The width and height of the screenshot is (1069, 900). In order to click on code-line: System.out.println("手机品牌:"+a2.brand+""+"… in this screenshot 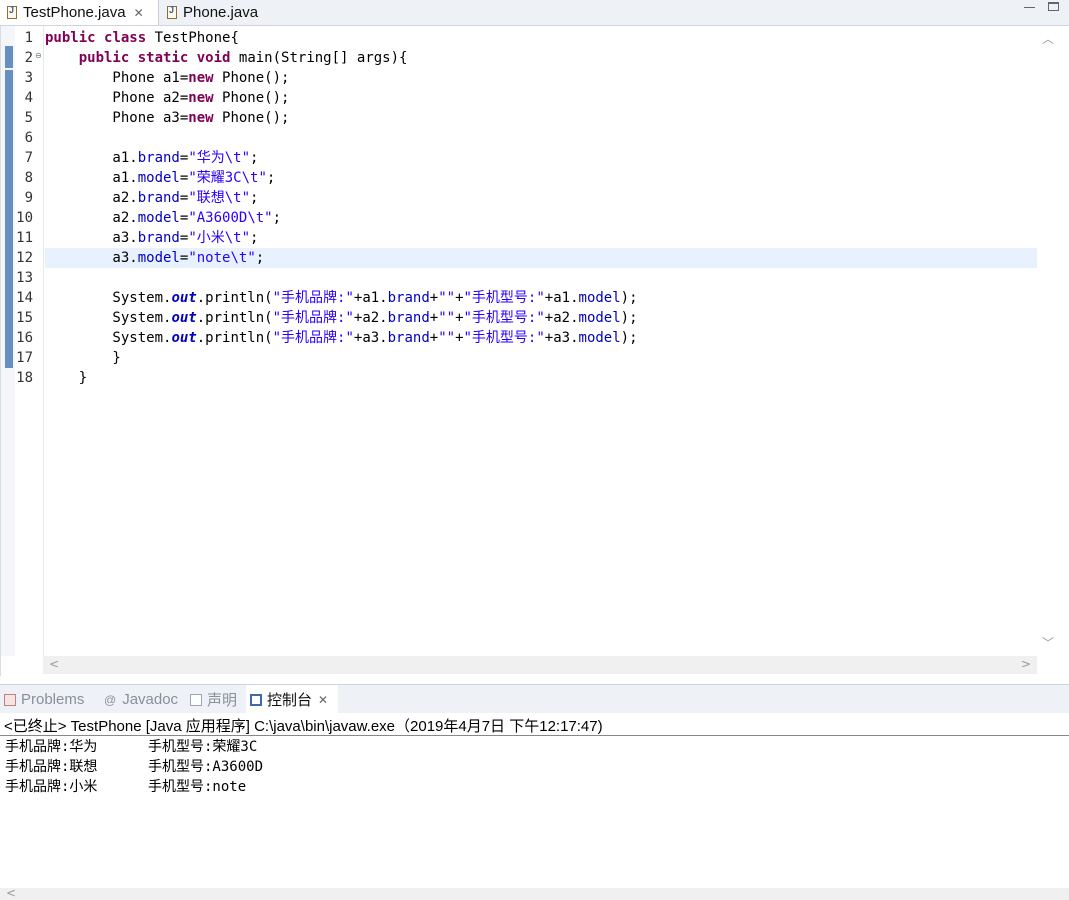, I will do `click(541, 318)`.